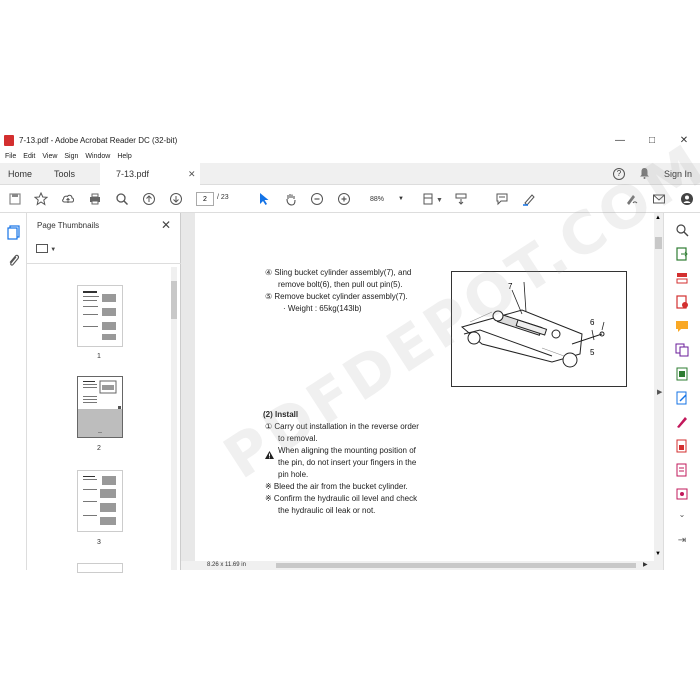  What do you see at coordinates (42, 249) in the screenshot?
I see `list-options-icon` at bounding box center [42, 249].